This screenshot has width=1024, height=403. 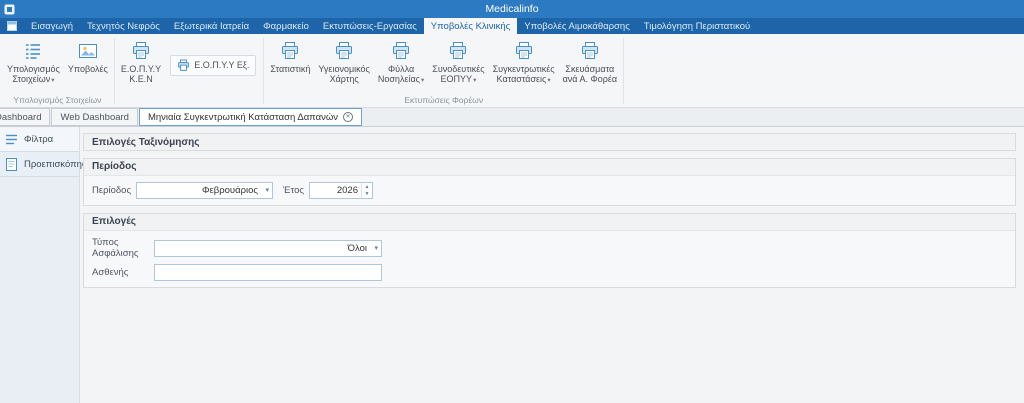 I want to click on spin-up-icon: ▲, so click(x=367, y=187).